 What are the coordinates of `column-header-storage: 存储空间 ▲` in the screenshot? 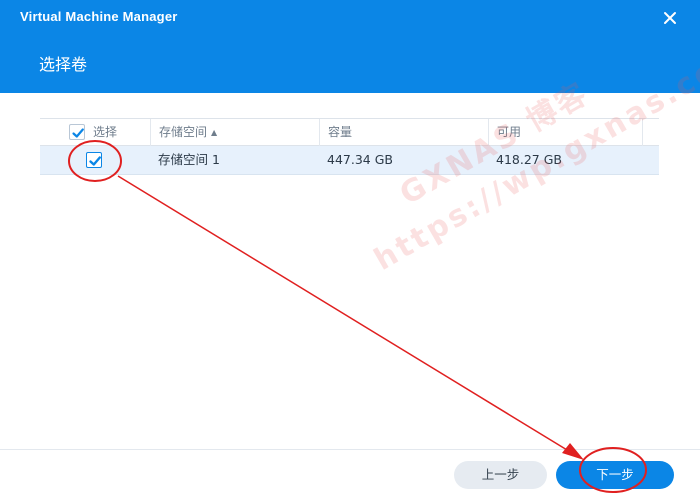 It's located at (234, 132).